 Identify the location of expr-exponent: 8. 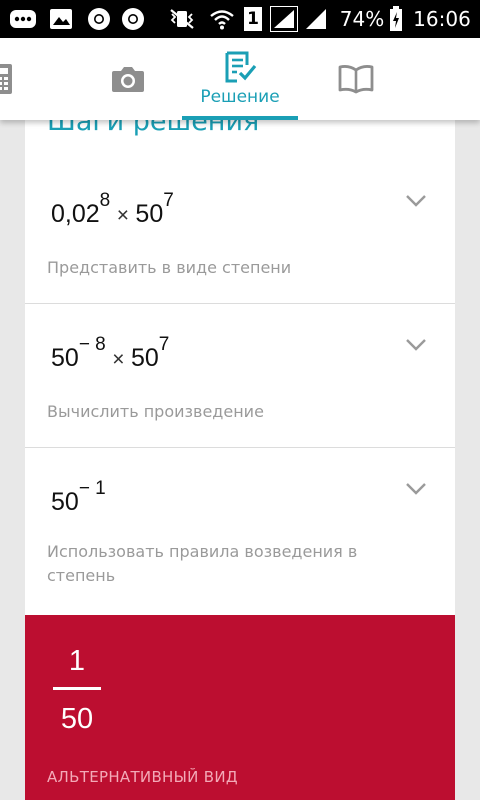
(105, 200).